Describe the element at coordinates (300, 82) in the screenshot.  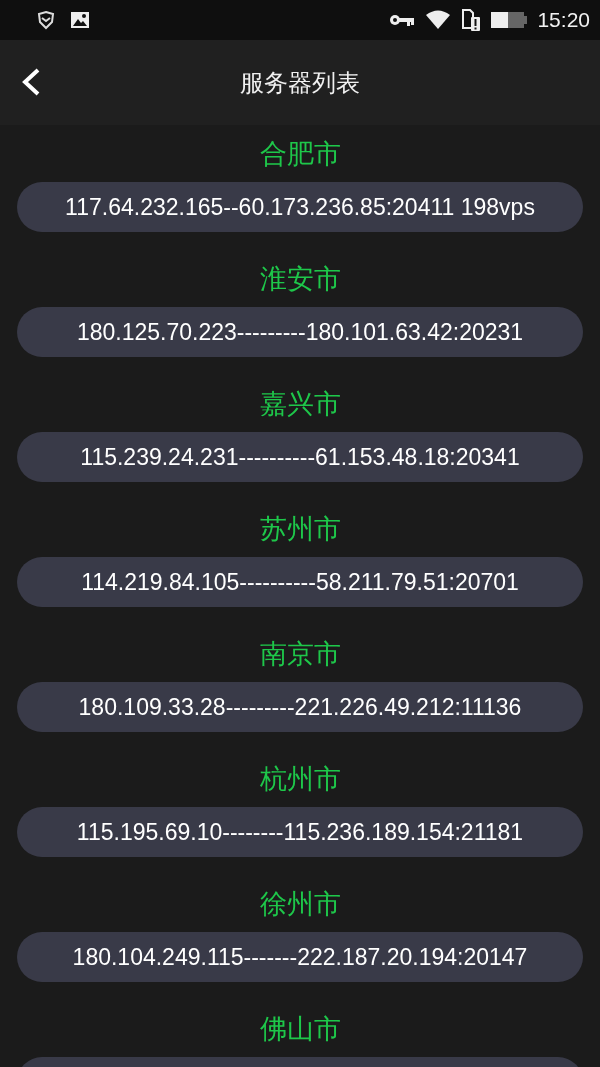
I see `page-title: 服务器列表` at that location.